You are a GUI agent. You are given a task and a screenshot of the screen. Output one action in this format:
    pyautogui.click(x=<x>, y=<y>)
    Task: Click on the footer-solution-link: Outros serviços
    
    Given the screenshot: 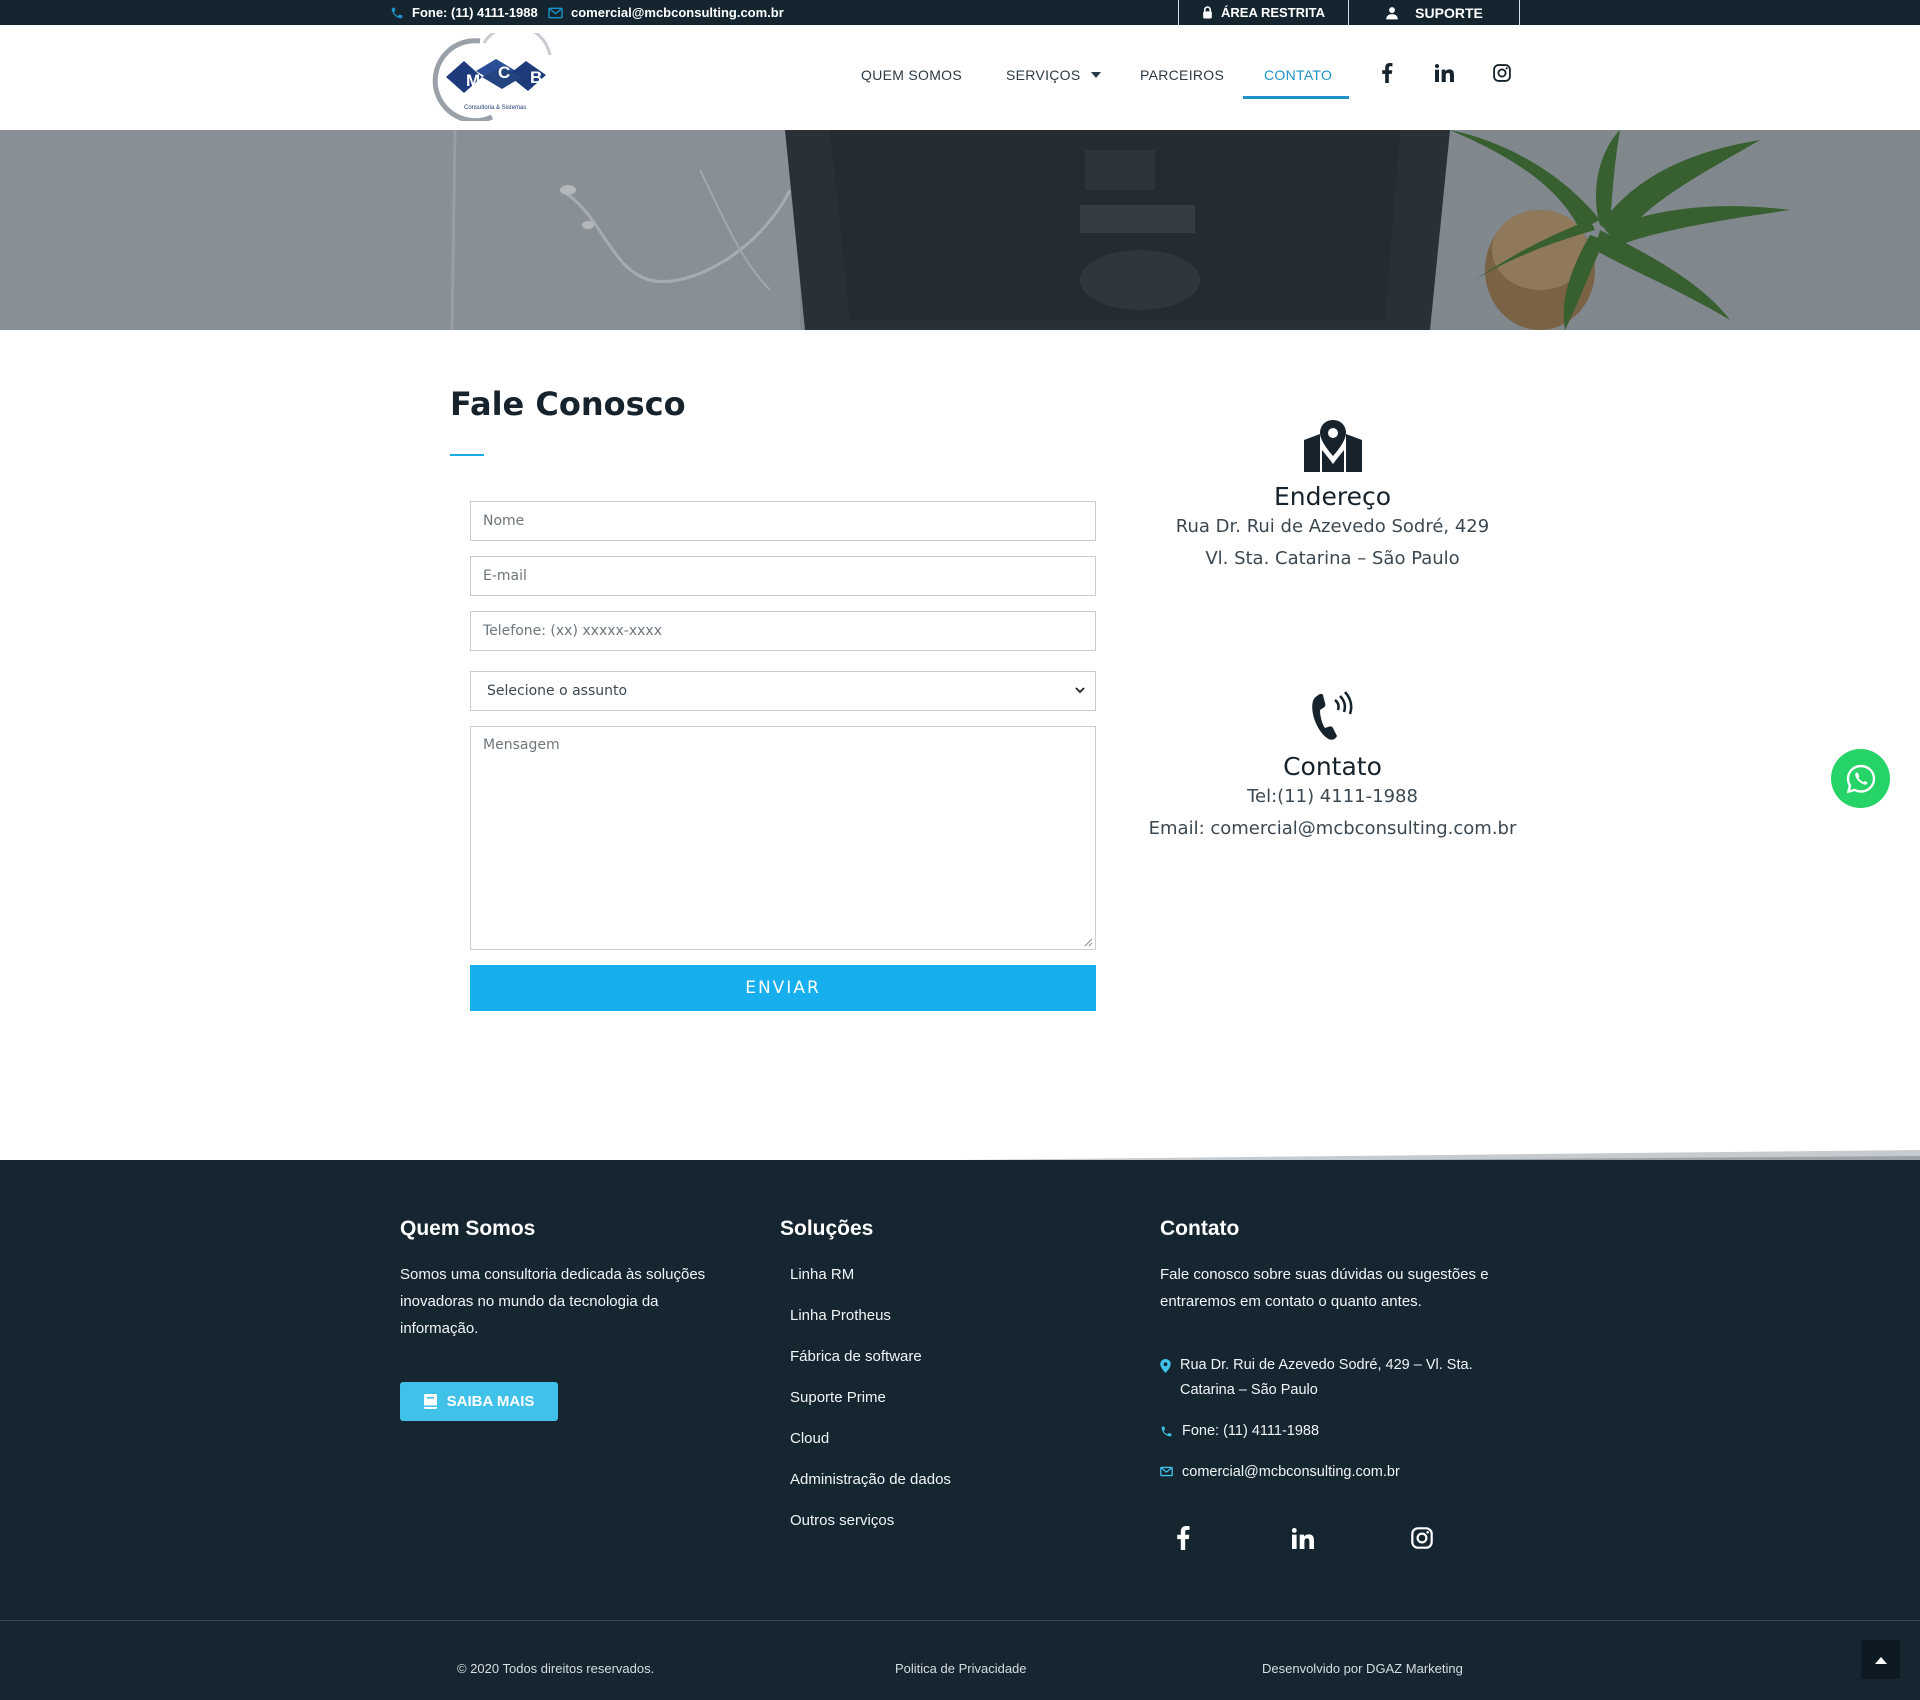 What is the action you would take?
    pyautogui.click(x=842, y=1520)
    